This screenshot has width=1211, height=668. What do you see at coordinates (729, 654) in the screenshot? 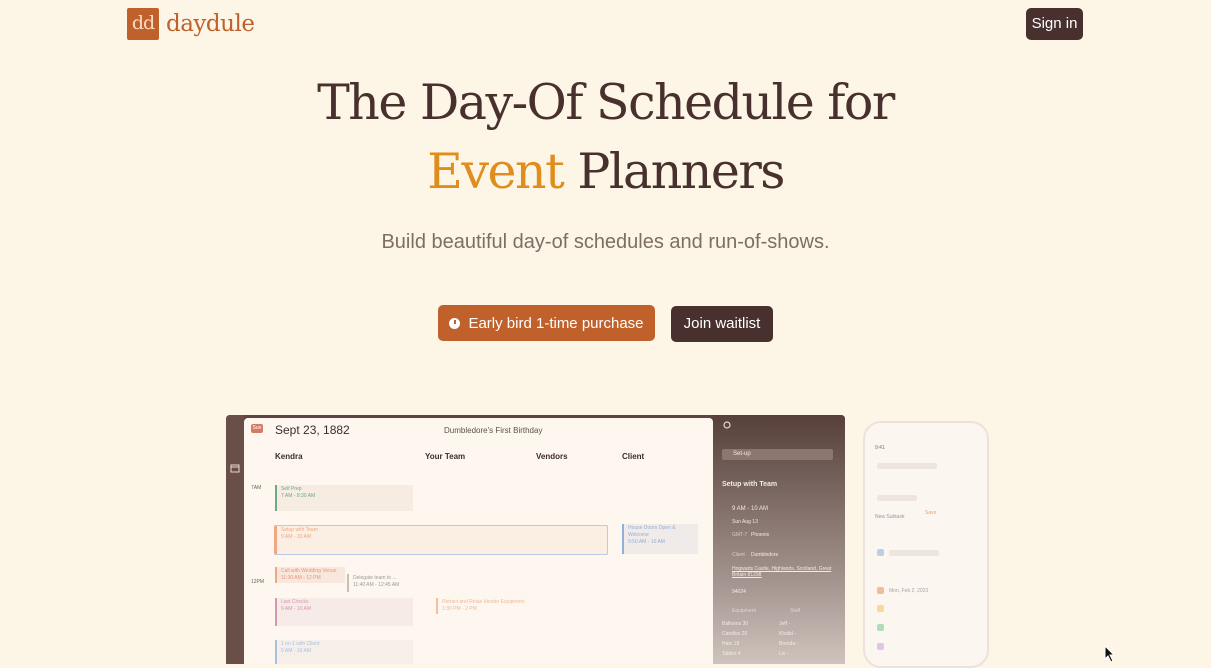
I see `equipment-name: Tables` at bounding box center [729, 654].